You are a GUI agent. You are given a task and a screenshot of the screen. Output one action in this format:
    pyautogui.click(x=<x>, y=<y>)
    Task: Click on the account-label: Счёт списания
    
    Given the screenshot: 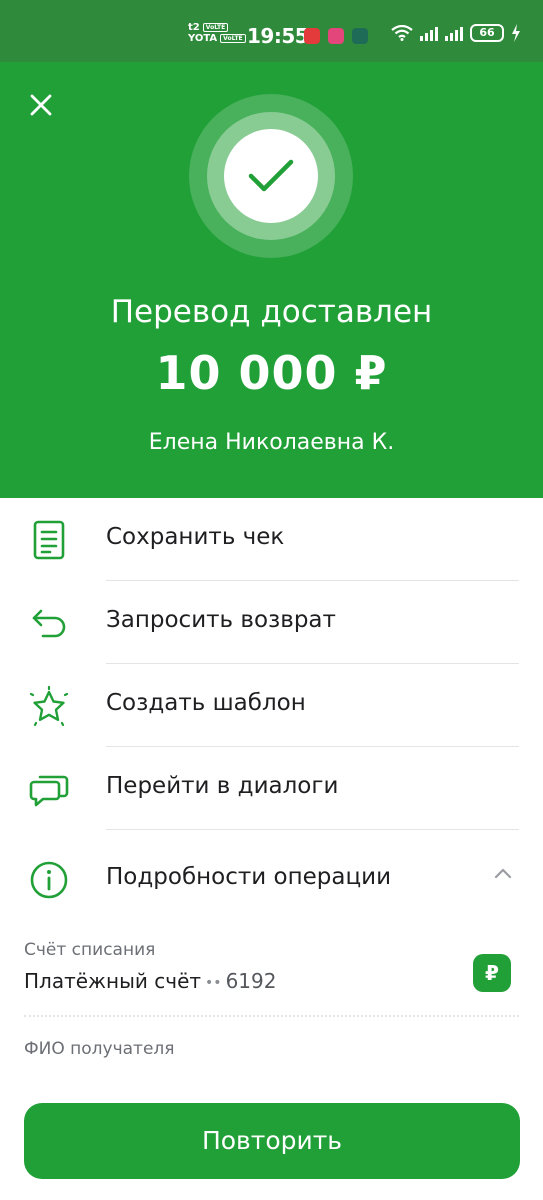 What is the action you would take?
    pyautogui.click(x=90, y=950)
    